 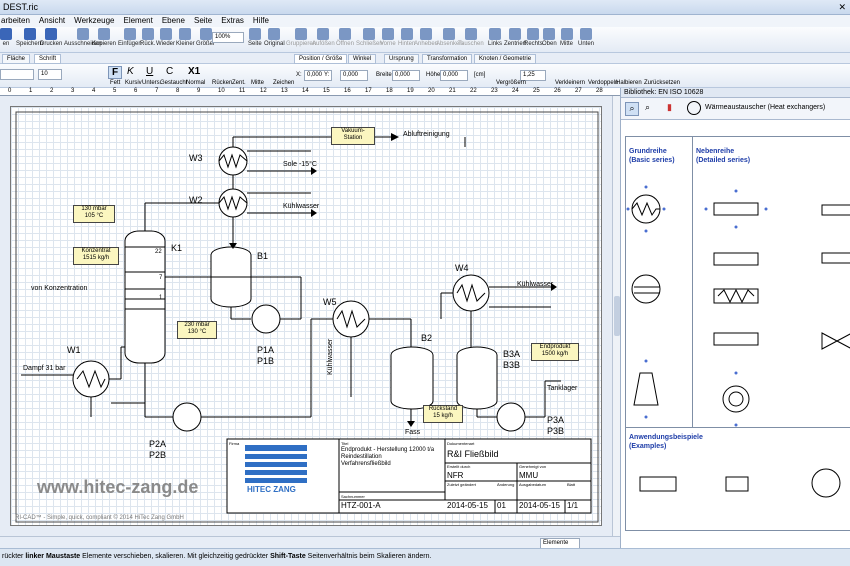 What do you see at coordinates (130, 71) in the screenshot?
I see `italic-button: K` at bounding box center [130, 71].